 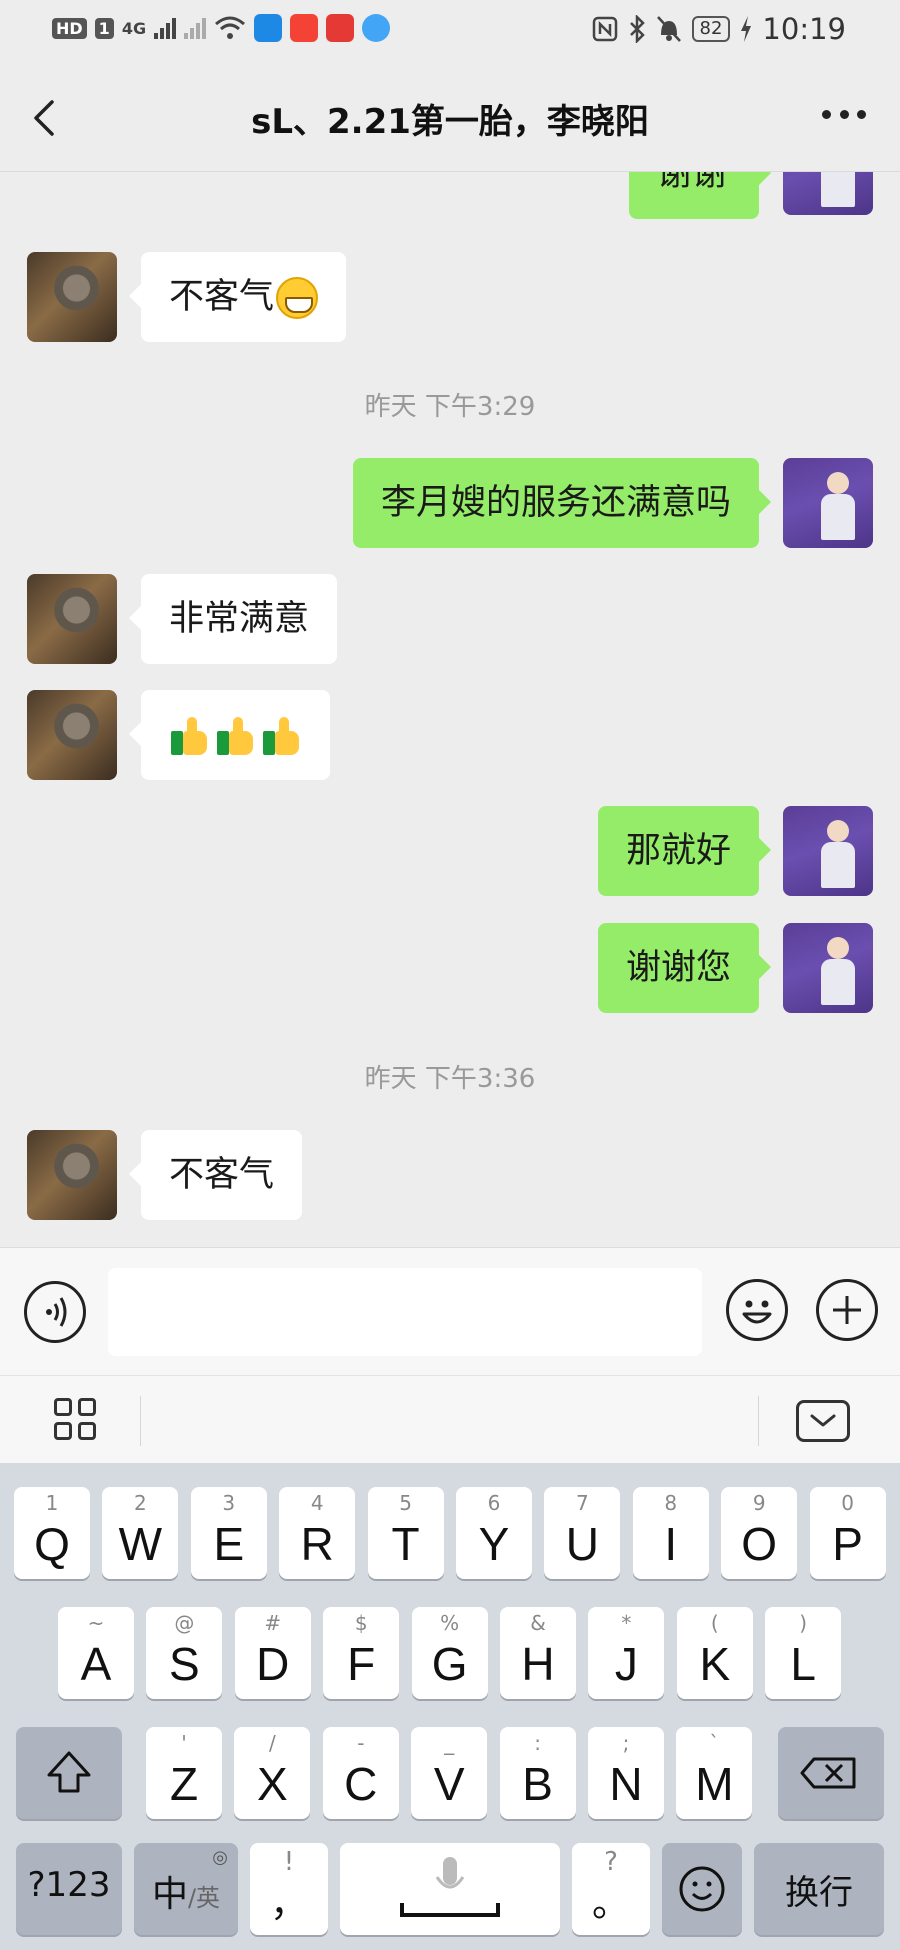 I want to click on message-bubble-sent: 李月嫂的服务还满意吗, so click(x=562, y=503).